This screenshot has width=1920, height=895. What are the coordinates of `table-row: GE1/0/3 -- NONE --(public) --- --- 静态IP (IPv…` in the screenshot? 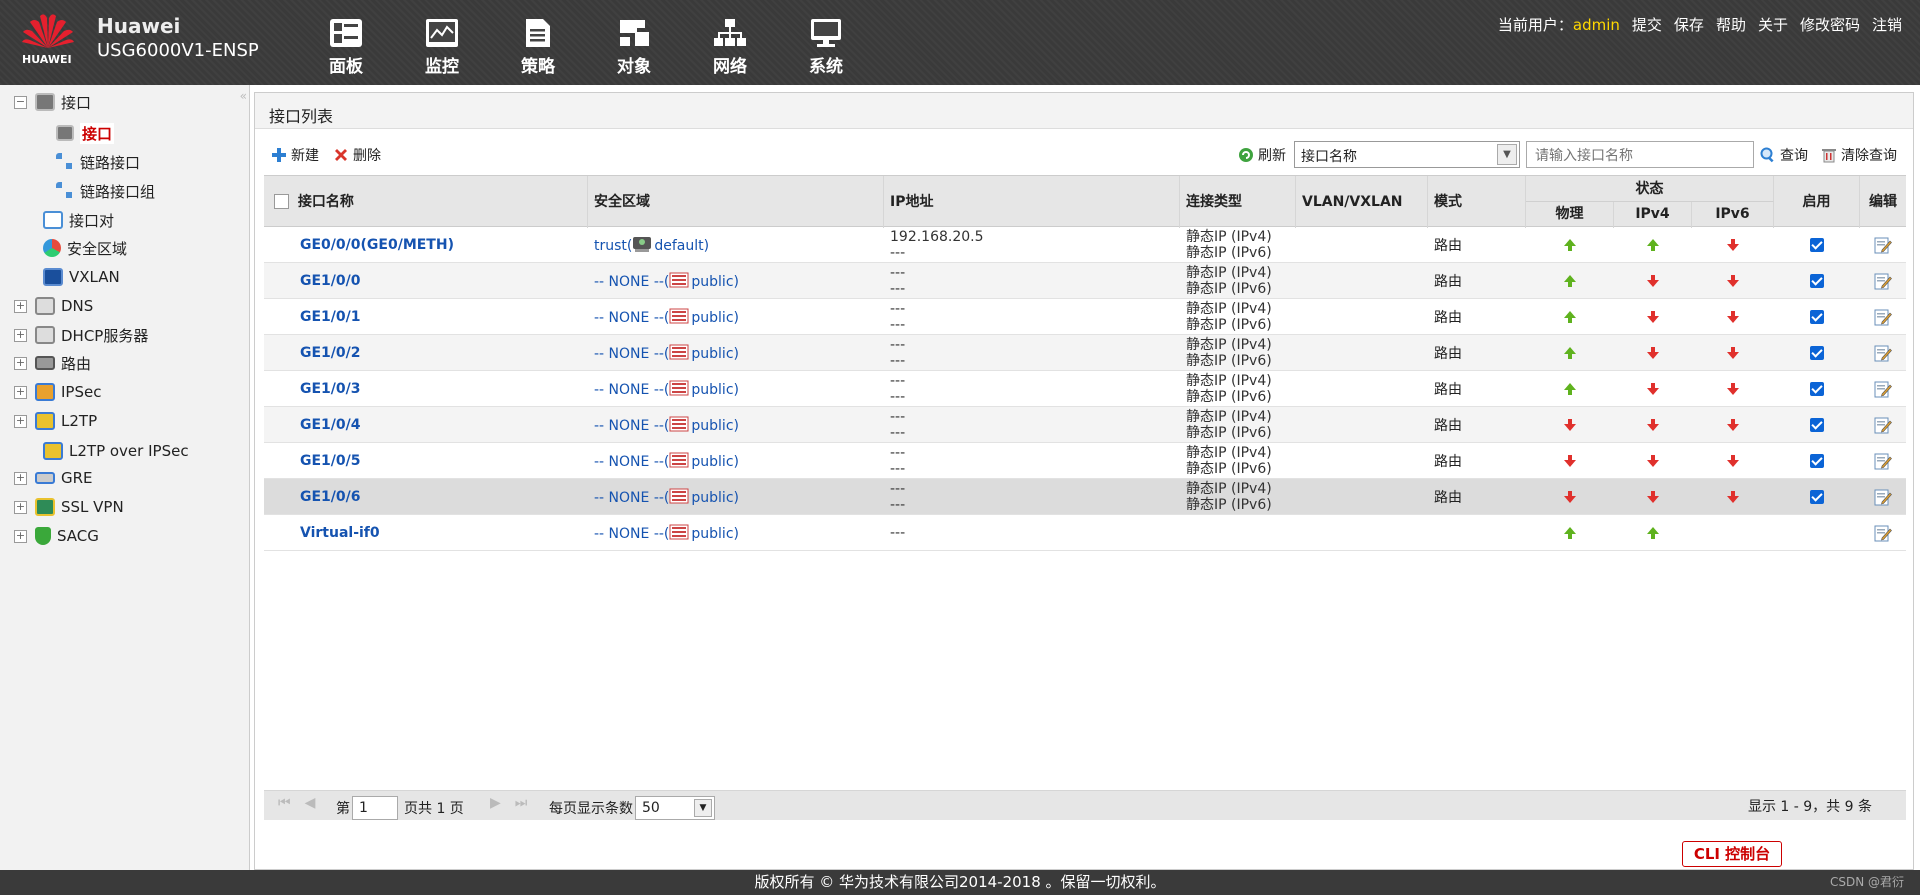 It's located at (1085, 389).